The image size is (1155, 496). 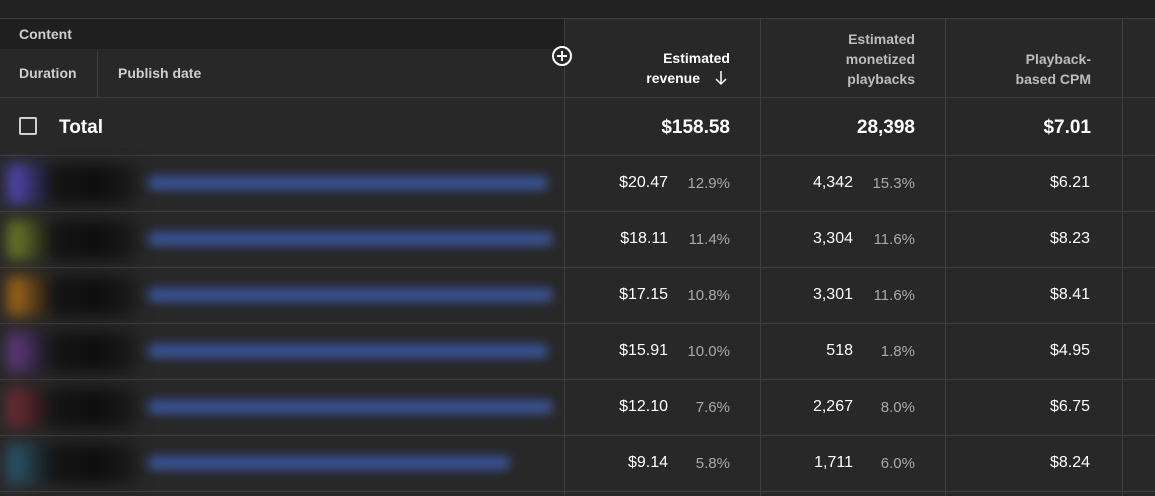 What do you see at coordinates (28, 126) in the screenshot?
I see `select-all-checkbox` at bounding box center [28, 126].